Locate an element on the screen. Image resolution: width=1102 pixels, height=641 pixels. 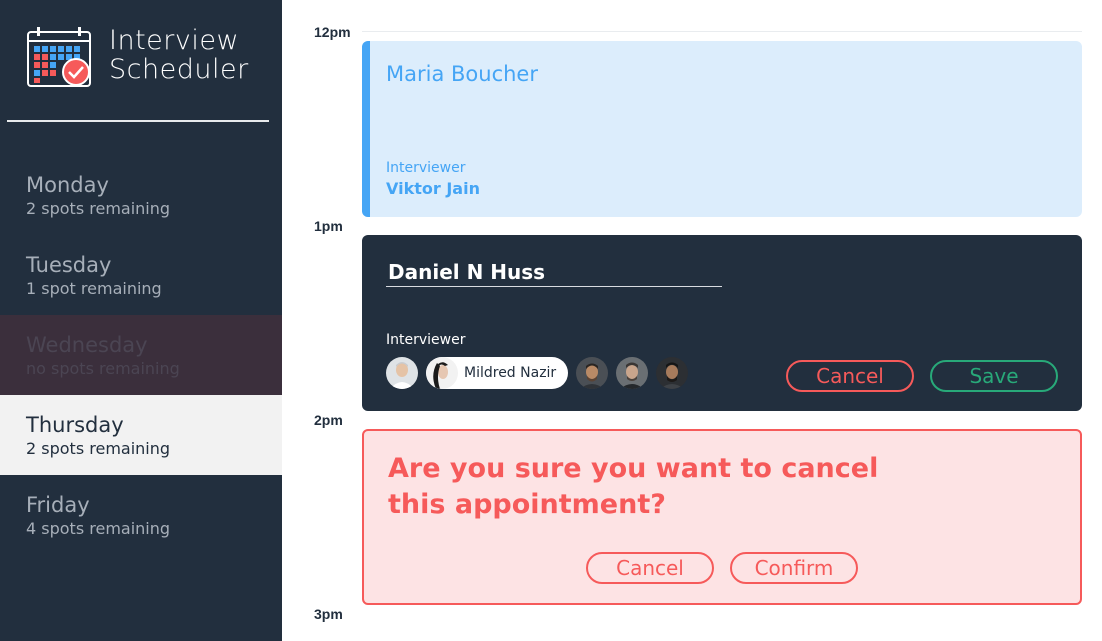
interviewer-name: Mildred Nazir is located at coordinates (510, 373).